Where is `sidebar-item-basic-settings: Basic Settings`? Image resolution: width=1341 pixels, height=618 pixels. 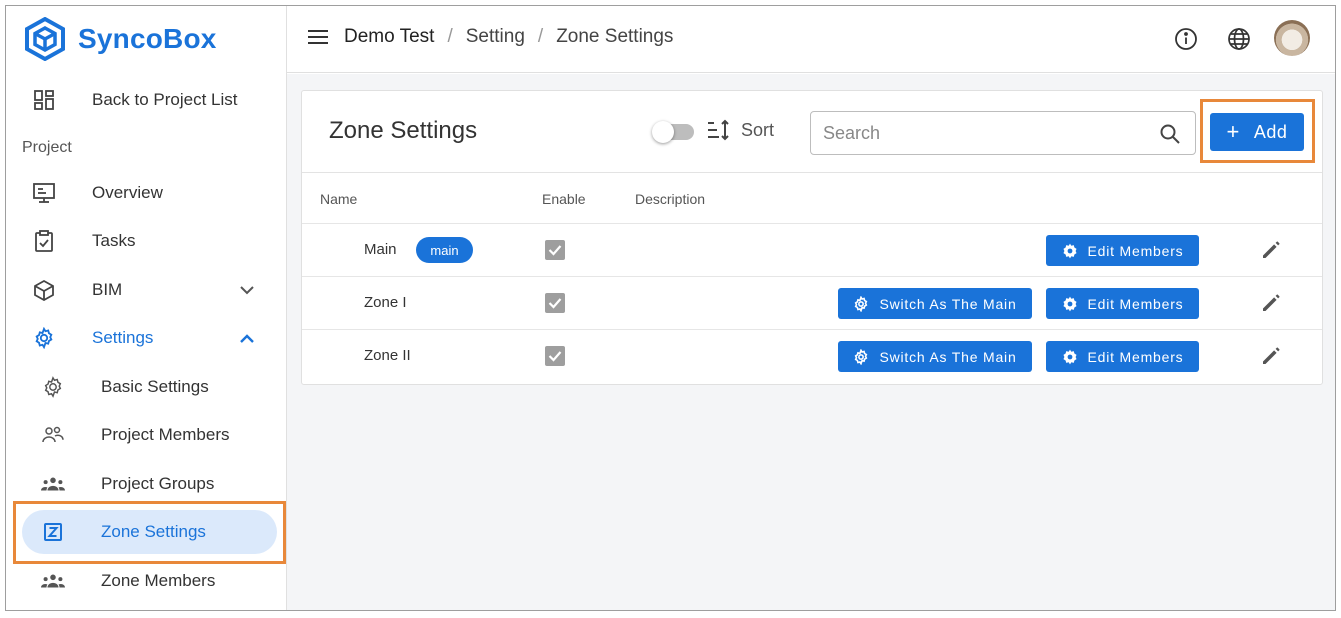 sidebar-item-basic-settings: Basic Settings is located at coordinates (146, 387).